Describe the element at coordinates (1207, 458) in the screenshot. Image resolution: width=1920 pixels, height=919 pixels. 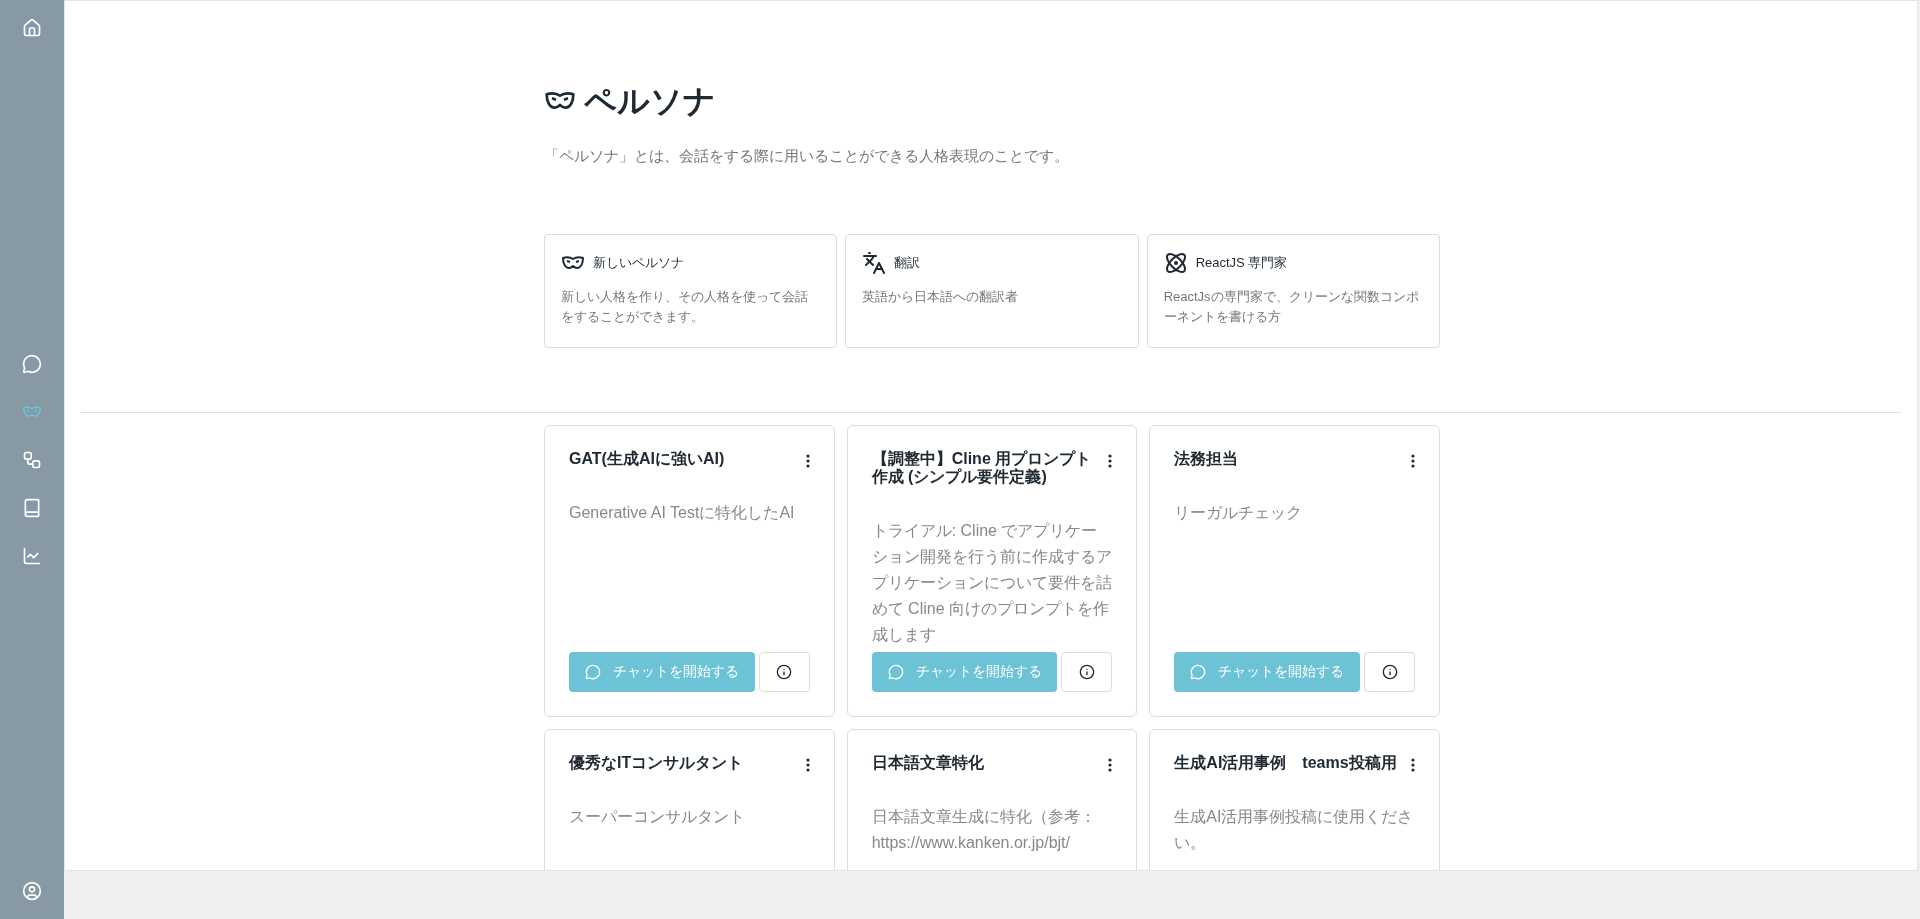
I see `persona-title: 法務担当` at that location.